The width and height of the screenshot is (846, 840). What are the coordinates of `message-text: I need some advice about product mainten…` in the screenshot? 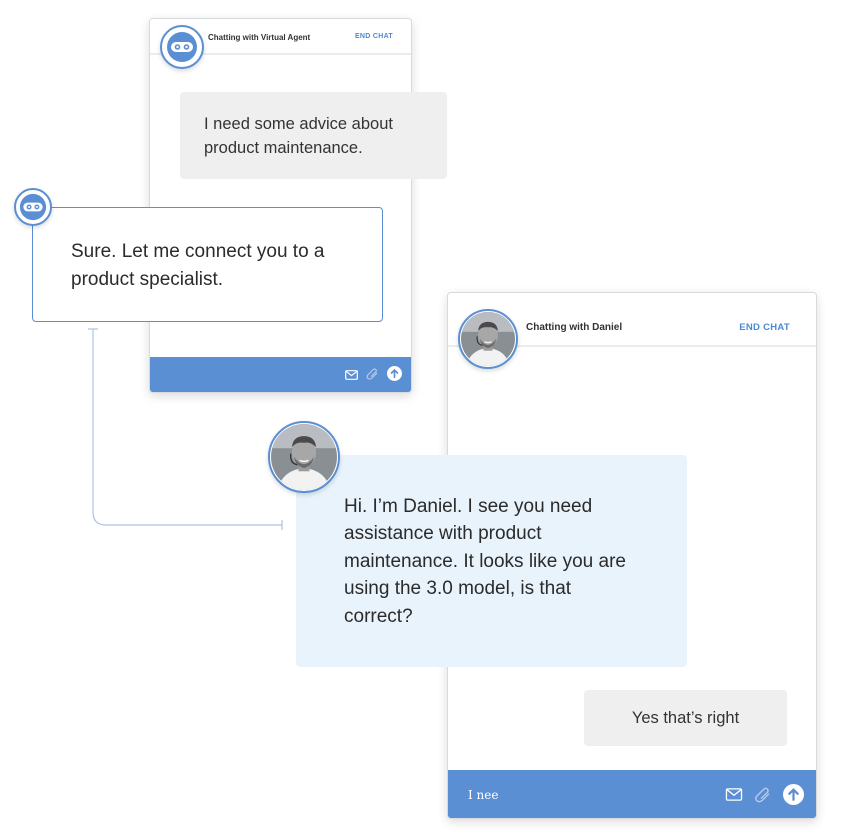 It's located at (298, 136).